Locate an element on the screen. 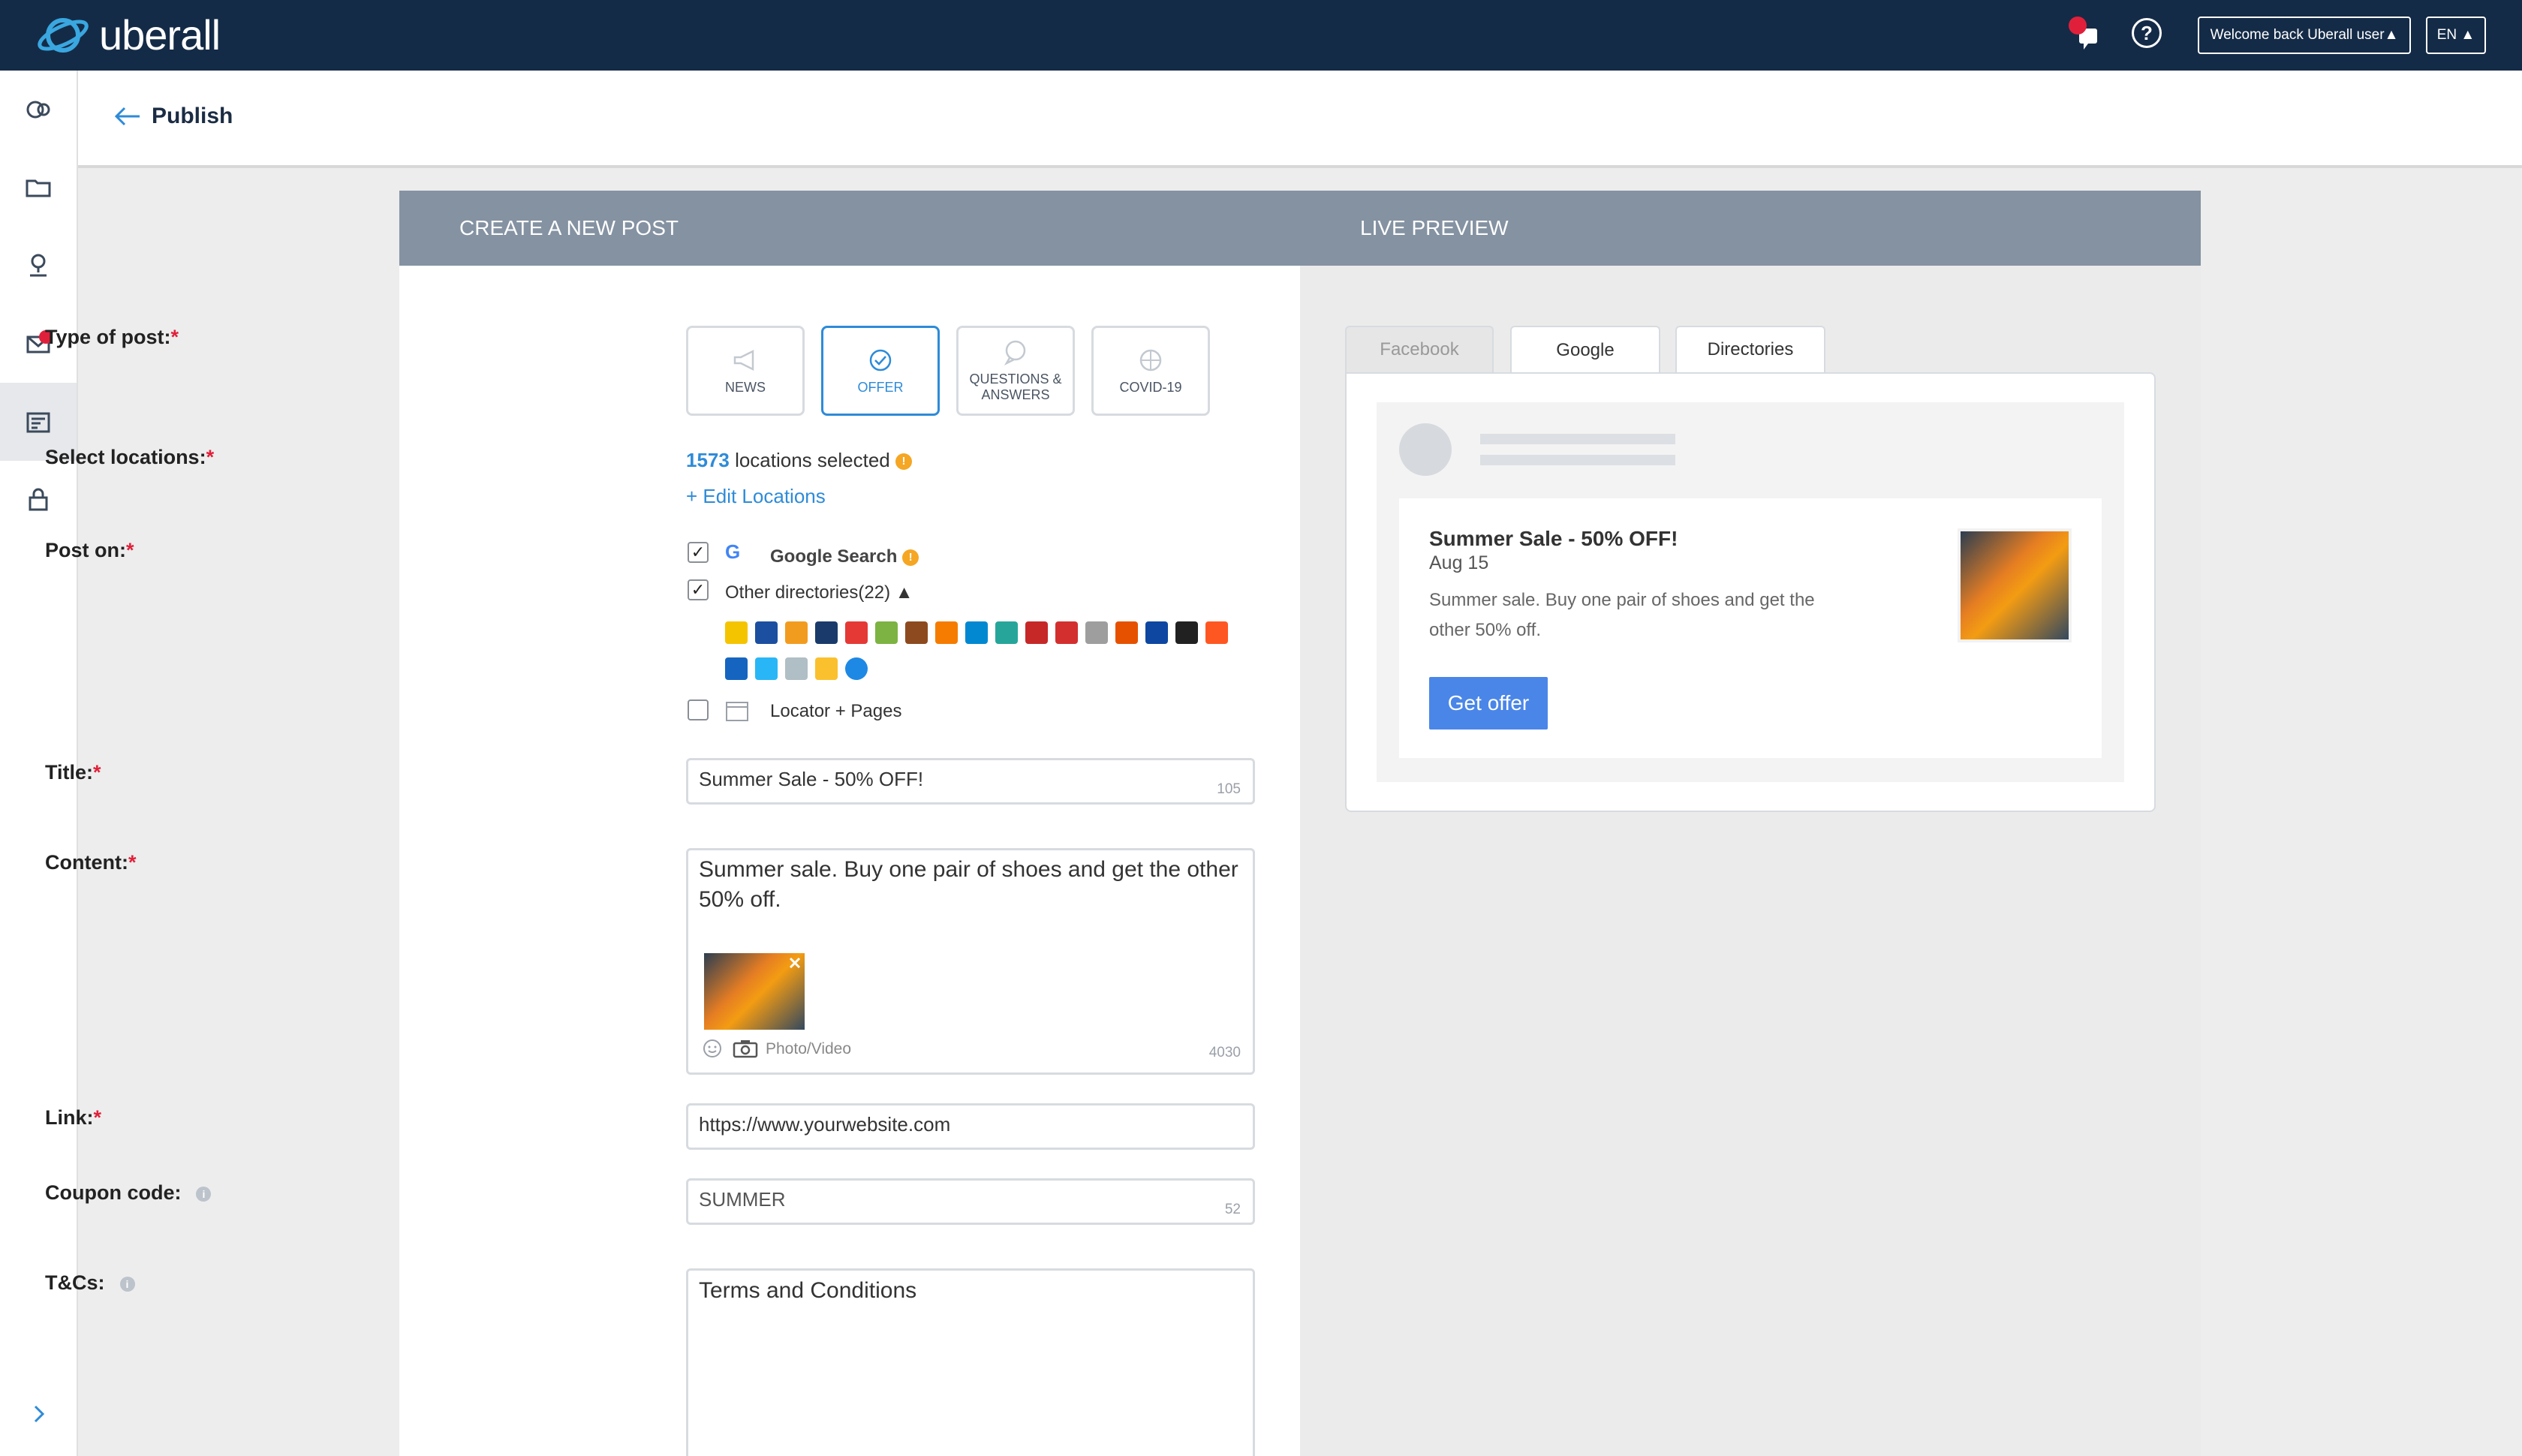  post-type-news: NEWS is located at coordinates (745, 371).